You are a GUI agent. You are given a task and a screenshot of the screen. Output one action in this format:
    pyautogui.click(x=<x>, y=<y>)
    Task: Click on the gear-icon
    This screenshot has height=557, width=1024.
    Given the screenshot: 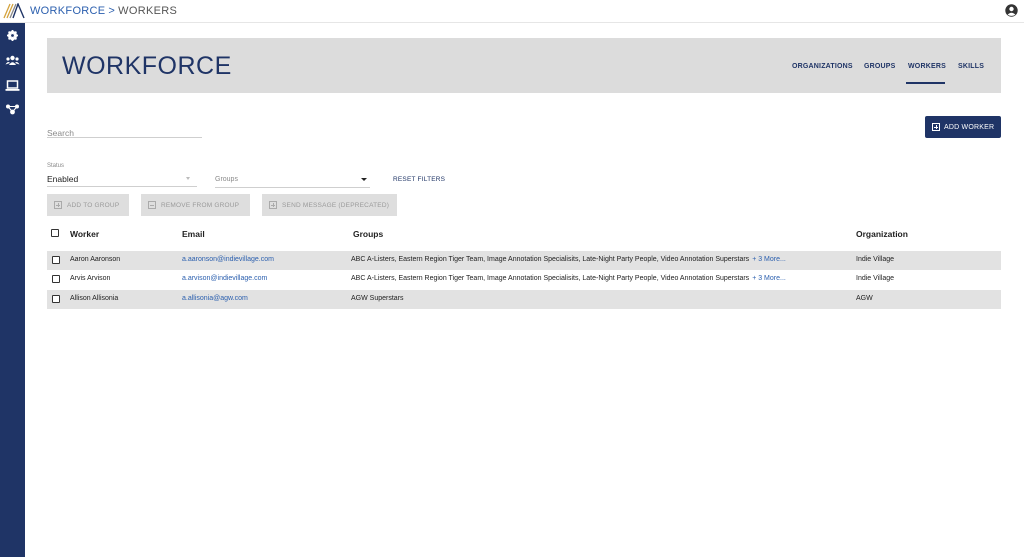 What is the action you would take?
    pyautogui.click(x=12, y=35)
    